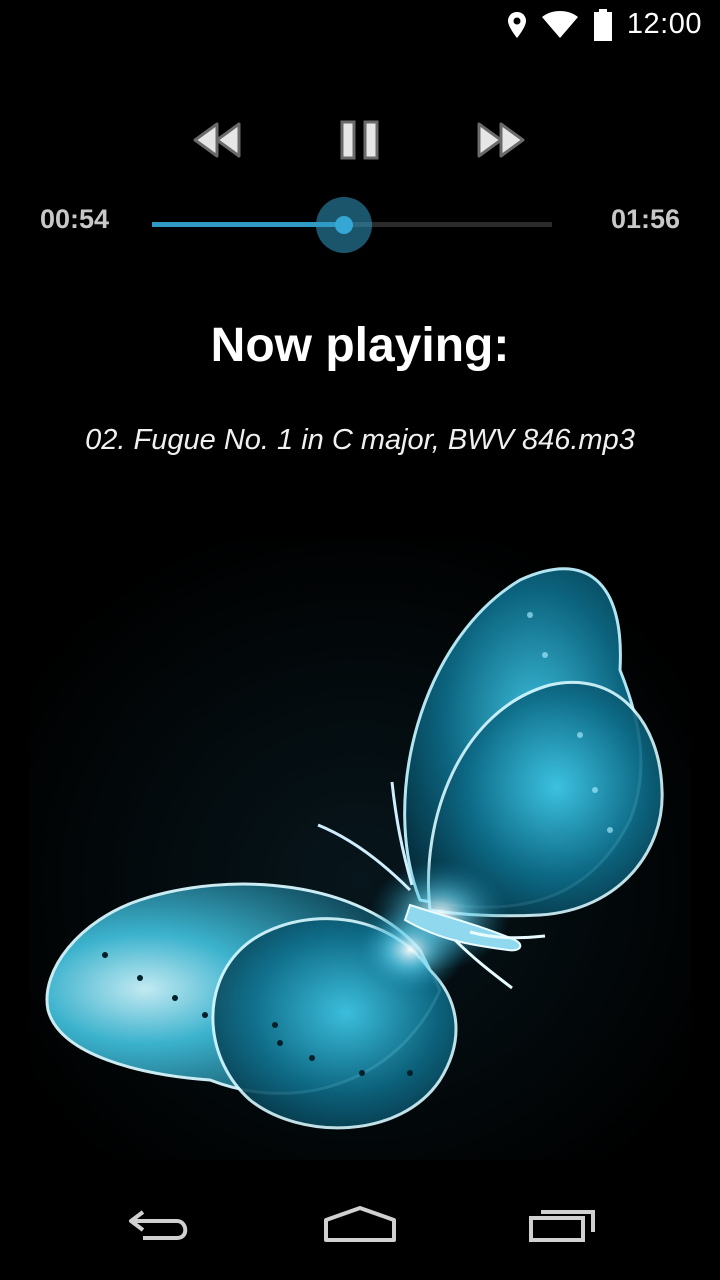  What do you see at coordinates (75, 219) in the screenshot?
I see `elapsed-time: 00:54` at bounding box center [75, 219].